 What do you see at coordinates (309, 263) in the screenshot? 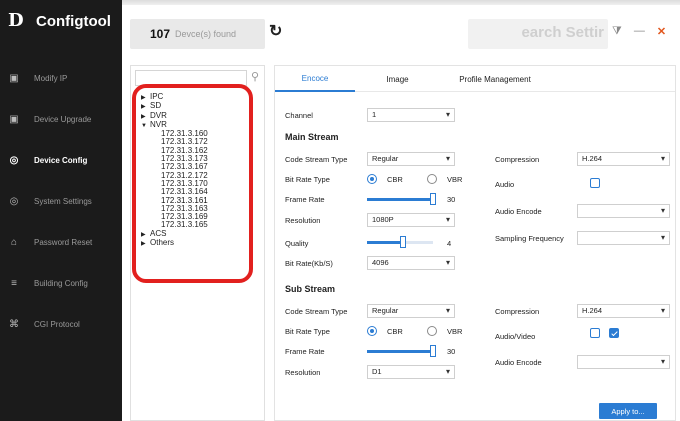
I see `main-bit-rate-label: Bit Rate(Kb/S)` at bounding box center [309, 263].